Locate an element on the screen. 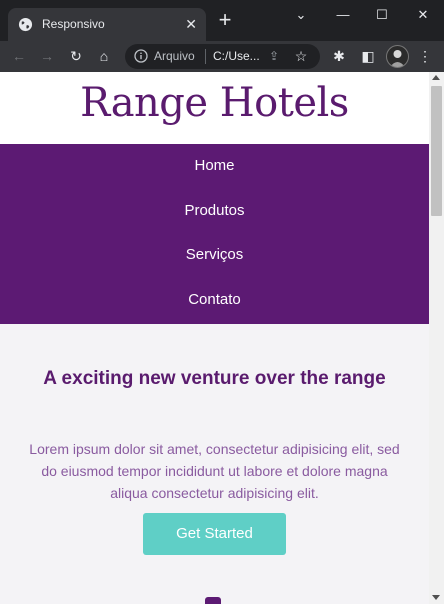  avatar-image is located at coordinates (397, 58).